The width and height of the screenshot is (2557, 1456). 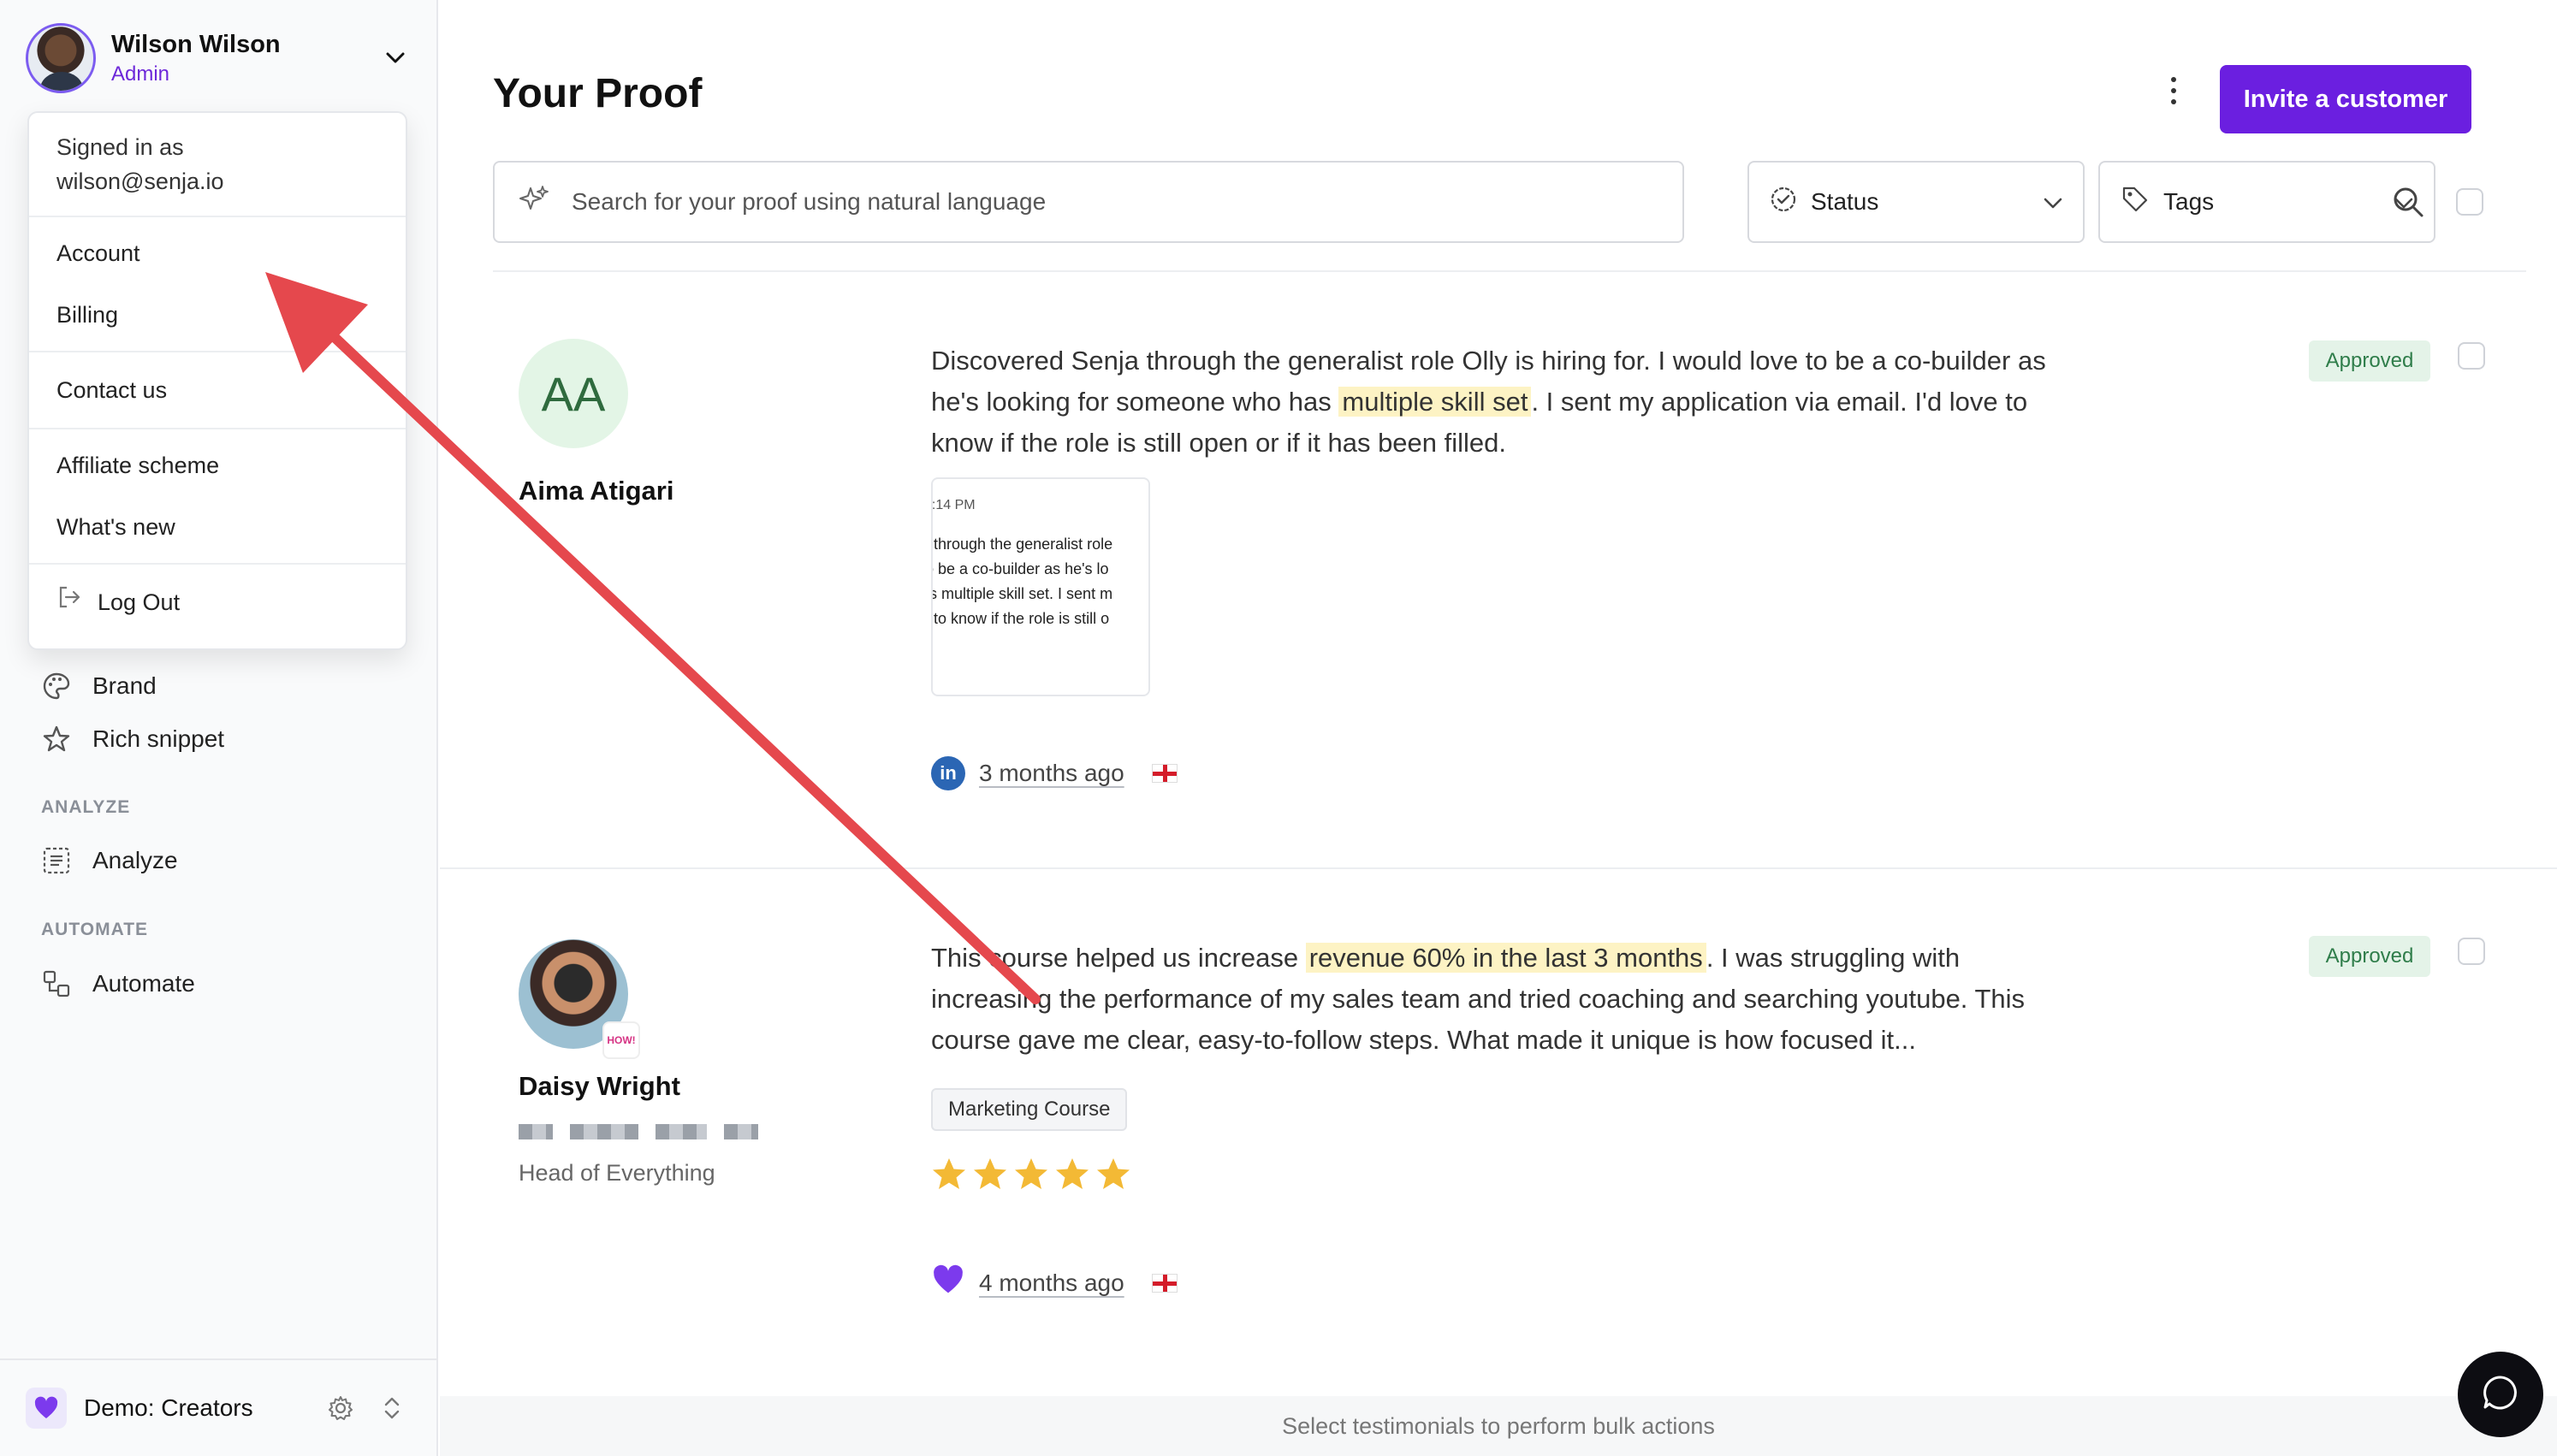 What do you see at coordinates (135, 860) in the screenshot?
I see `sidebar-item-label: Analyze` at bounding box center [135, 860].